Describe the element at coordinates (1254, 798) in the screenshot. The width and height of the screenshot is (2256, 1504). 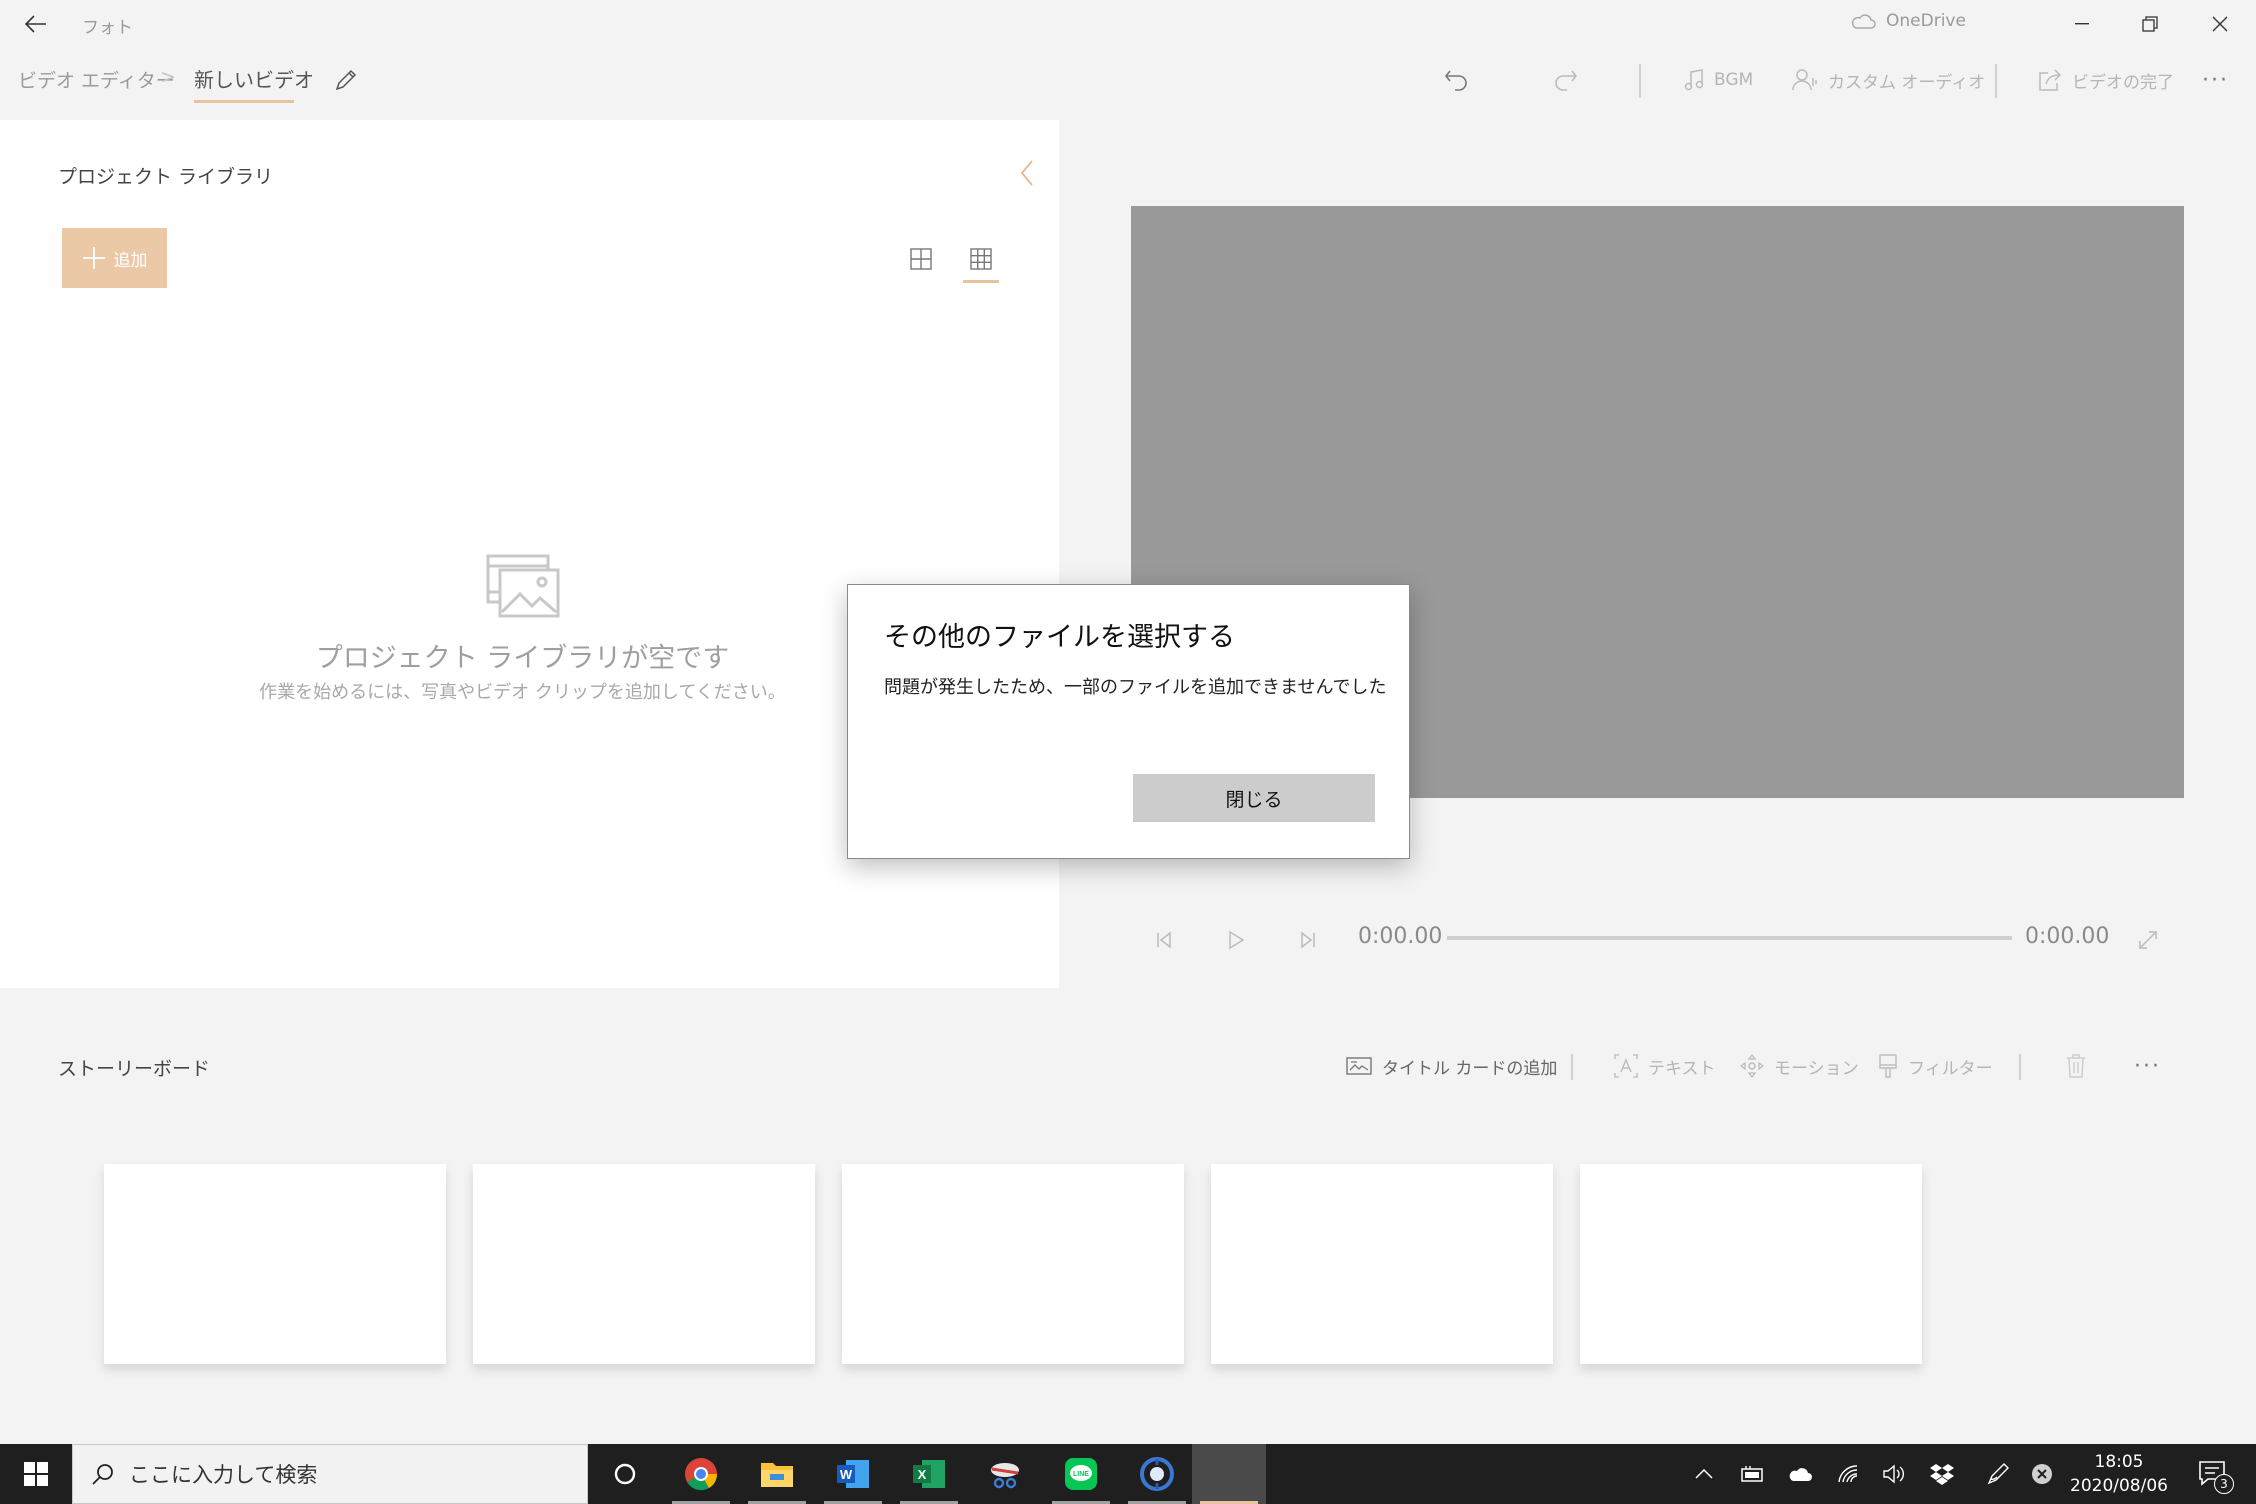
I see `dialog-close-button: 閉じる` at that location.